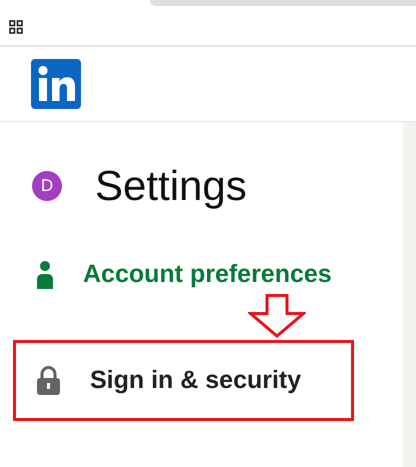  Describe the element at coordinates (47, 186) in the screenshot. I see `avatar: D` at that location.